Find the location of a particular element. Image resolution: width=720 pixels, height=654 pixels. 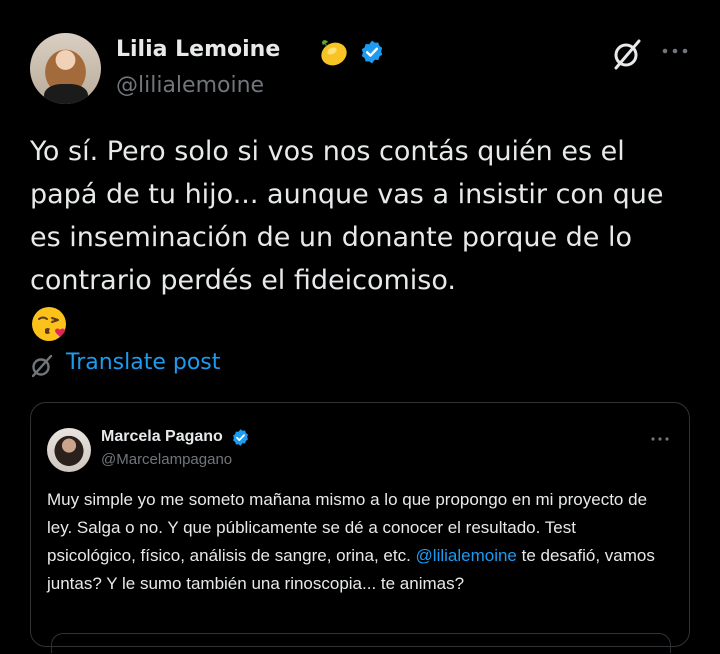

quoted-media-preview is located at coordinates (361, 643).